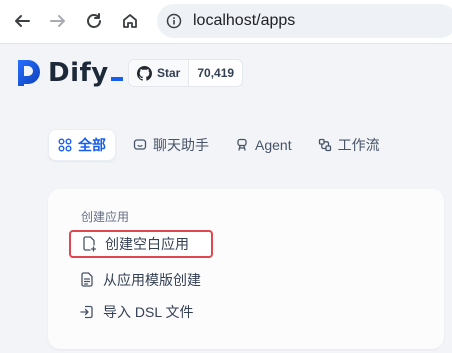 Image resolution: width=452 pixels, height=353 pixels. I want to click on forward-button, so click(58, 21).